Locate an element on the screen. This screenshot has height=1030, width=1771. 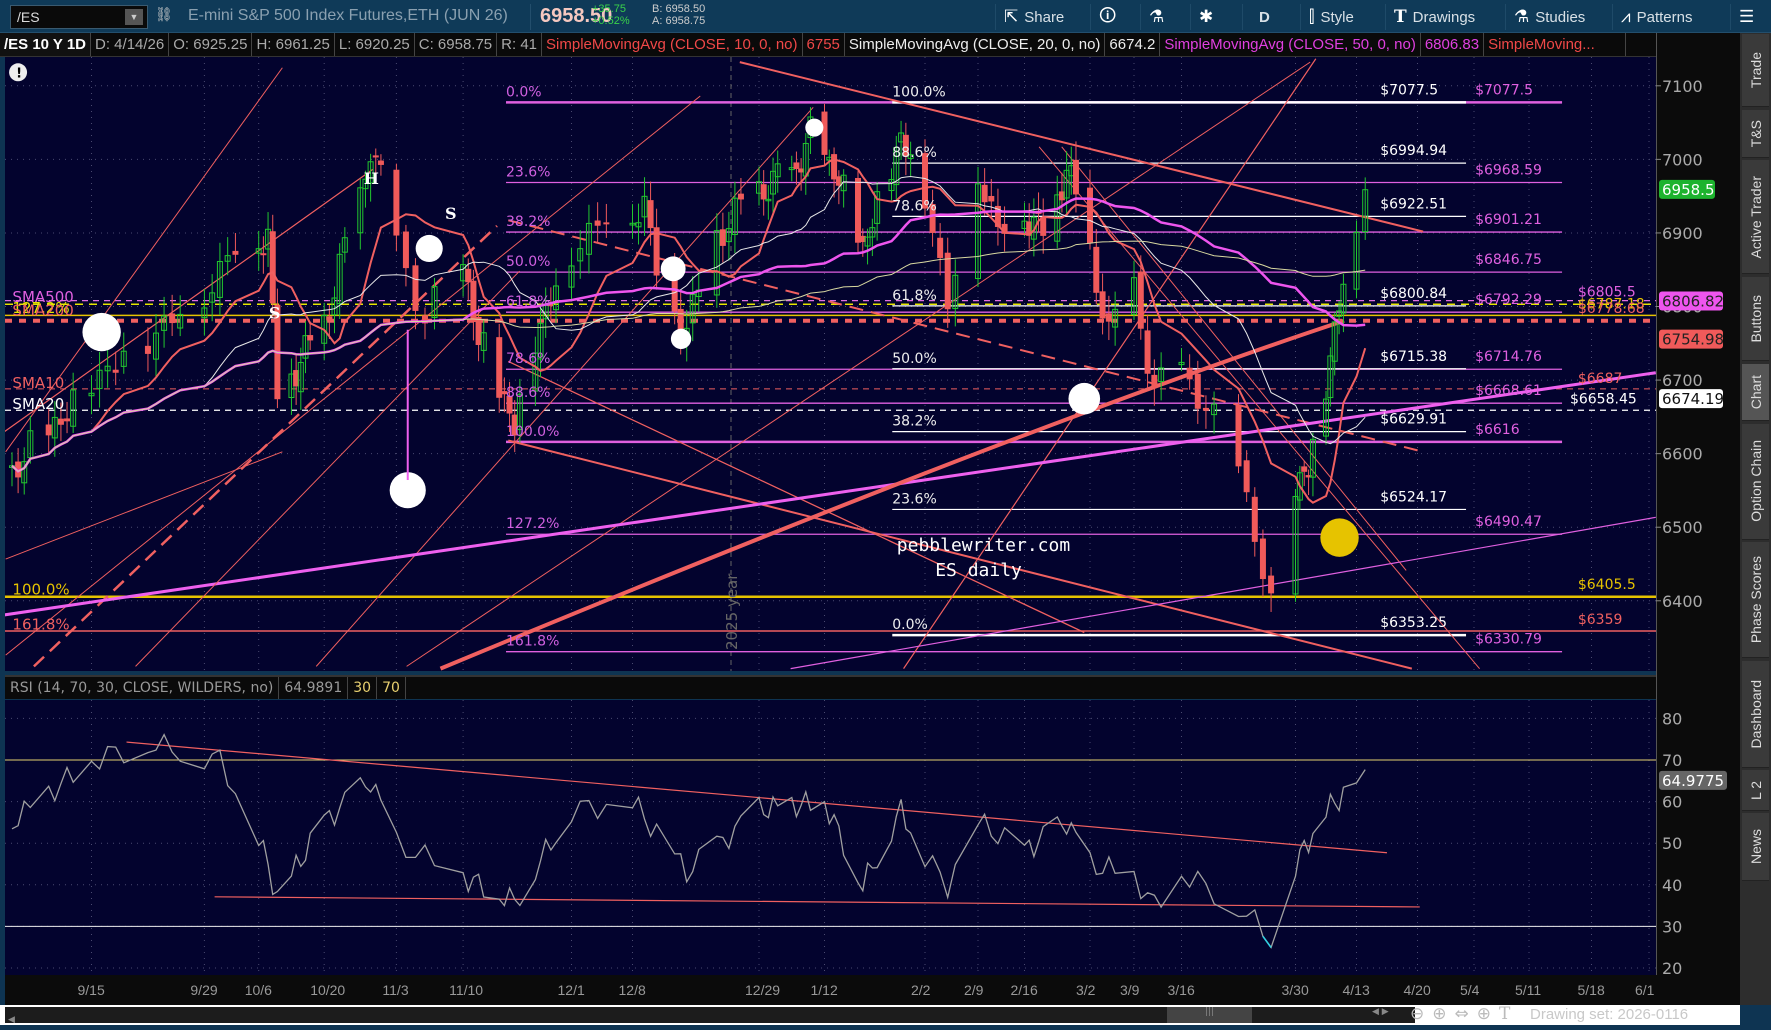
net-change: +35.75 +0.52% is located at coordinates (611, 15).